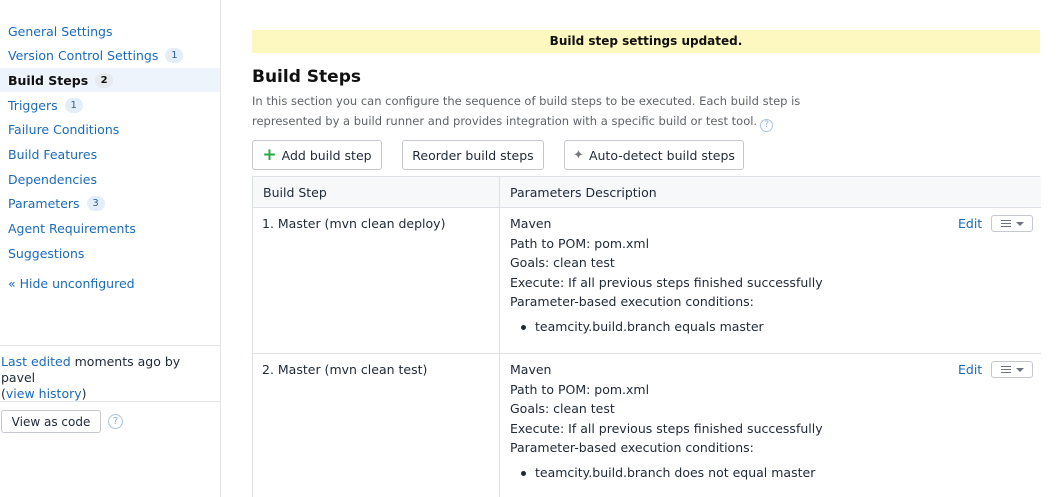 The image size is (1062, 497). I want to click on sidebar-item-dependencies: Dependencies, so click(110, 179).